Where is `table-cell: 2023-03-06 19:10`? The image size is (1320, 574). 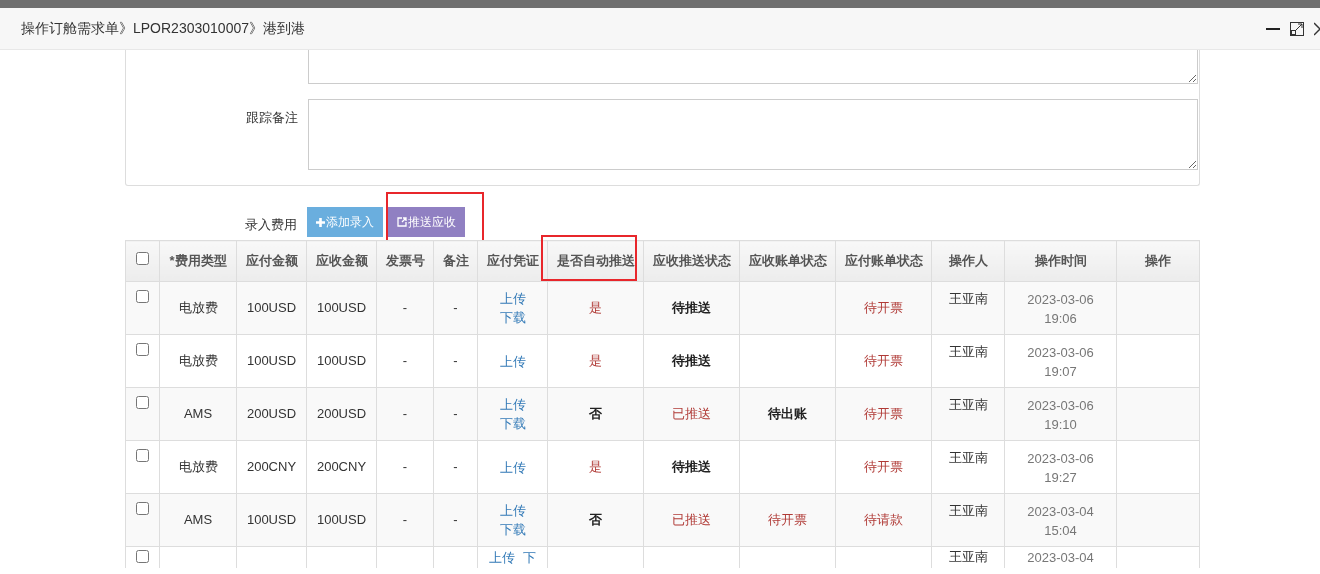
table-cell: 2023-03-06 19:10 is located at coordinates (1060, 414).